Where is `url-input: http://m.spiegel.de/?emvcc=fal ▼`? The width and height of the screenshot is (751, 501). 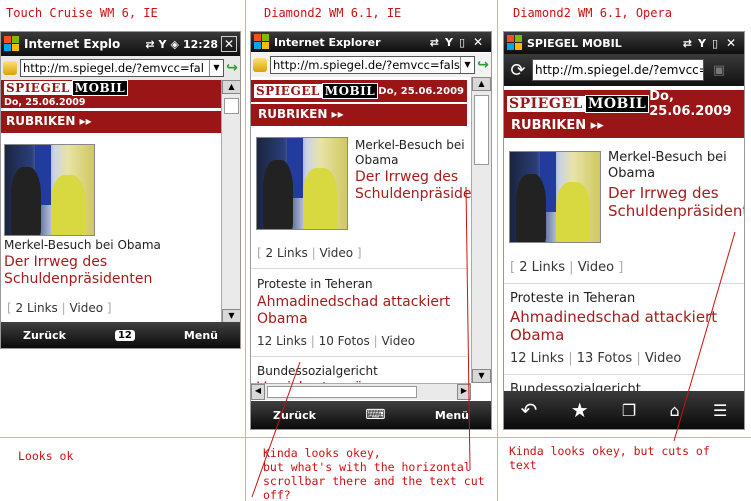 url-input: http://m.spiegel.de/?emvcc=fal ▼ is located at coordinates (122, 68).